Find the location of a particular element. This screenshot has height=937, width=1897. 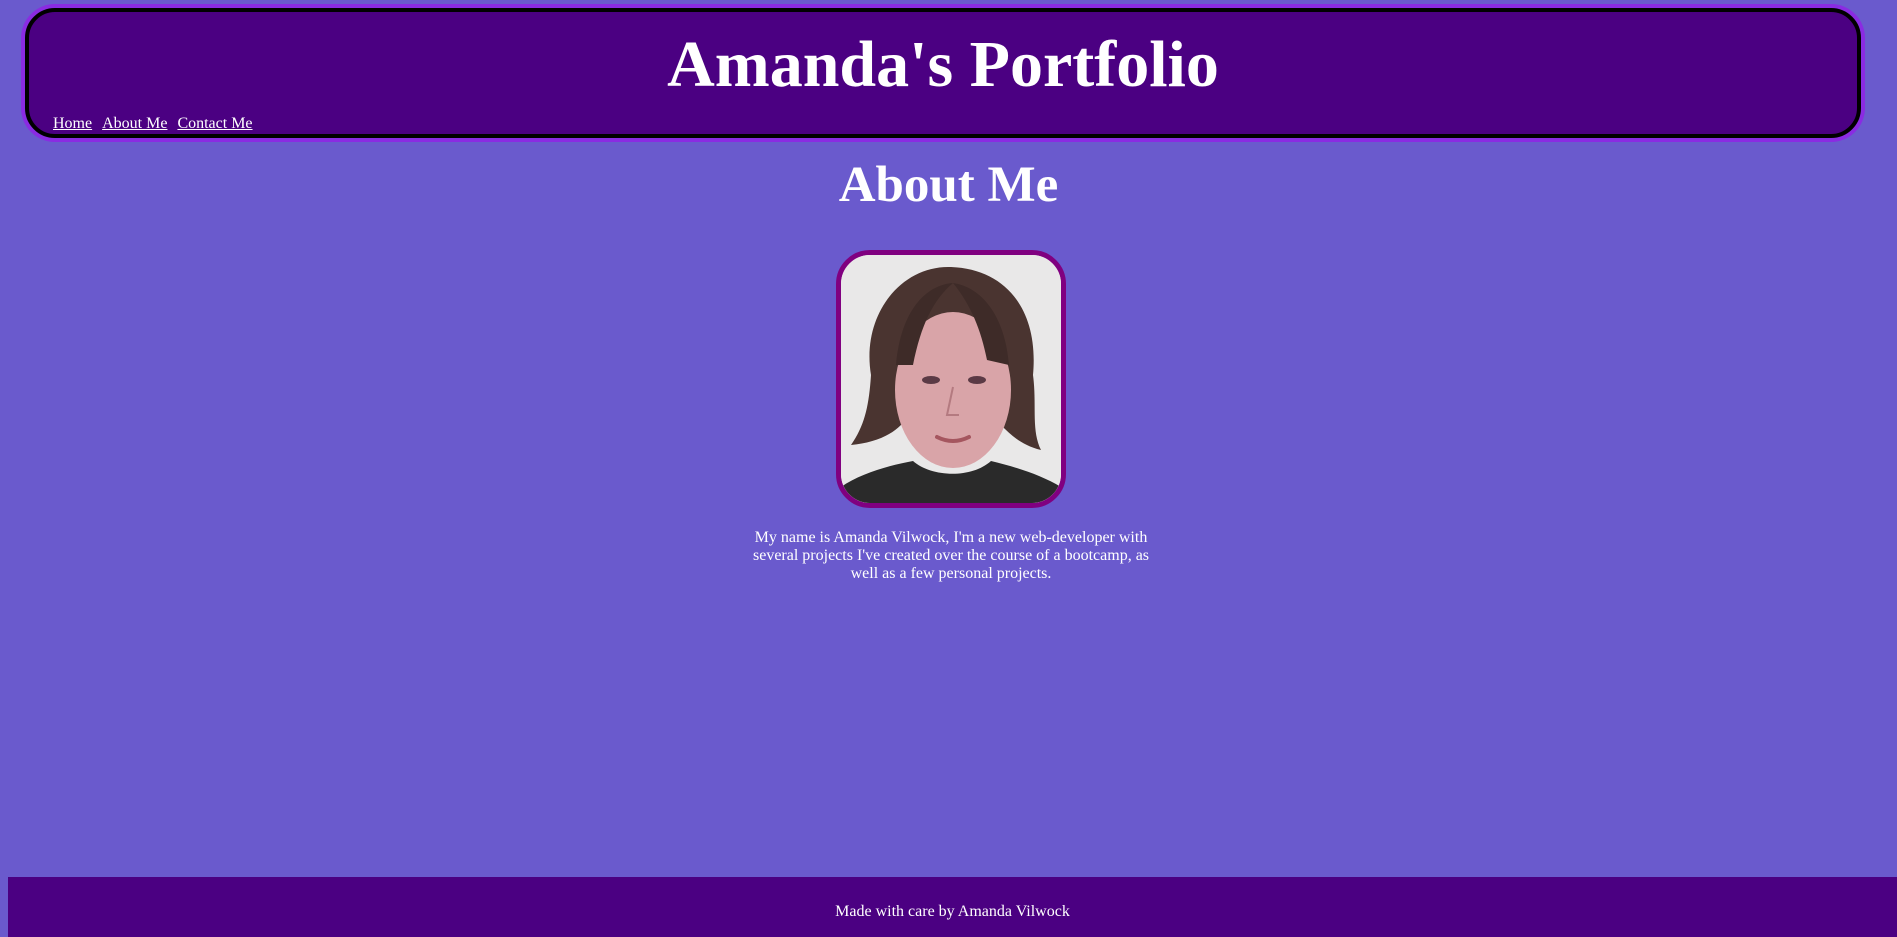

profile-photo-illustration is located at coordinates (951, 379).